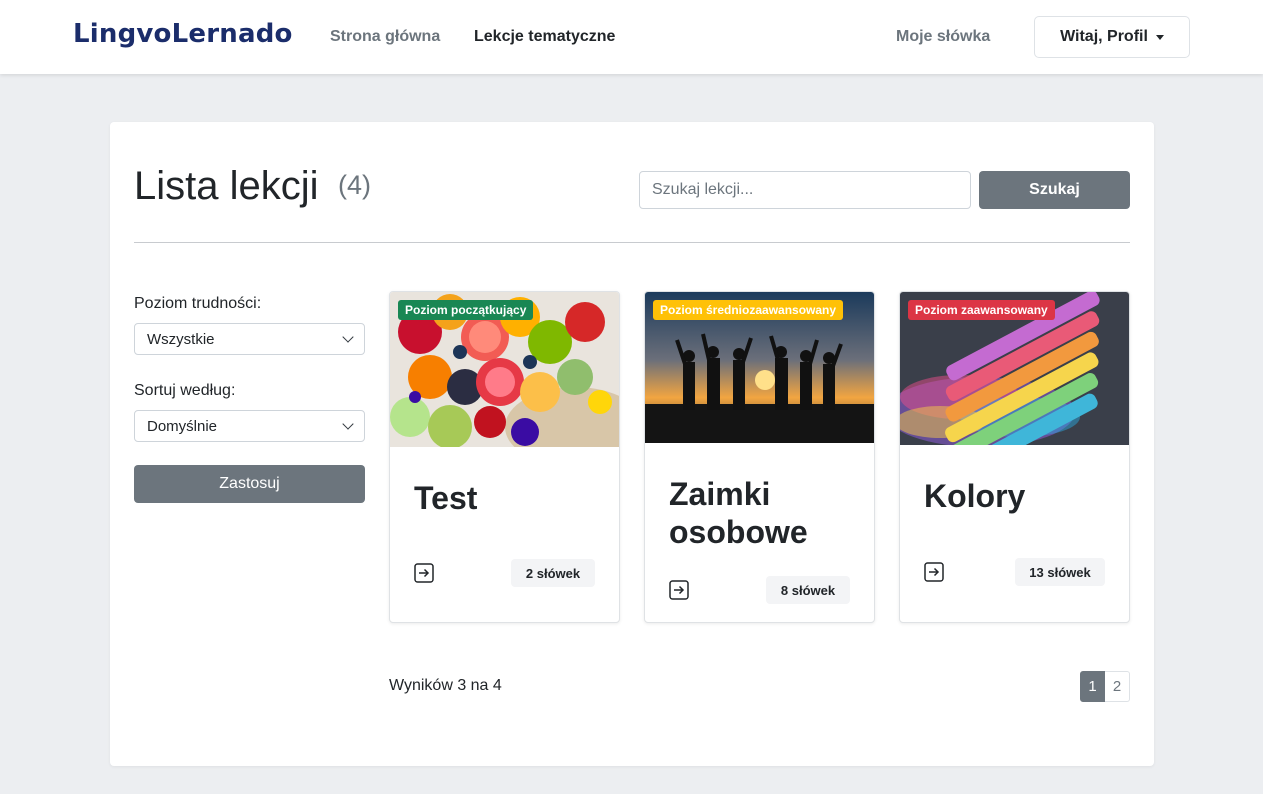  Describe the element at coordinates (738, 532) in the screenshot. I see `lesson-title-line: osobowe` at that location.